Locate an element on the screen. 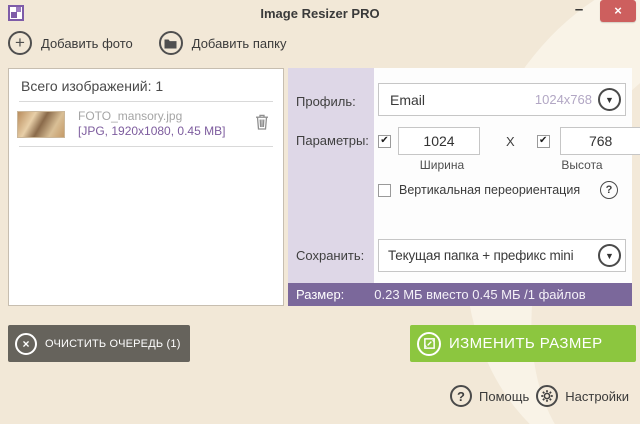 This screenshot has height=424, width=640. resize-icon is located at coordinates (429, 343).